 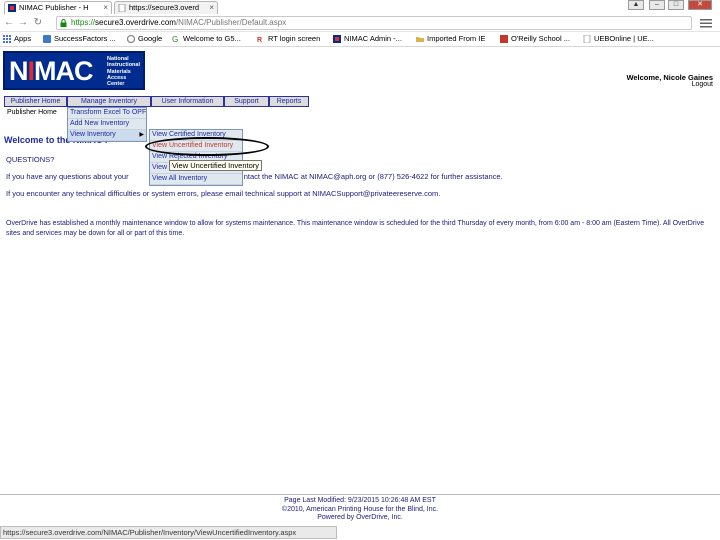 I want to click on svg-text: G, so click(x=175, y=39).